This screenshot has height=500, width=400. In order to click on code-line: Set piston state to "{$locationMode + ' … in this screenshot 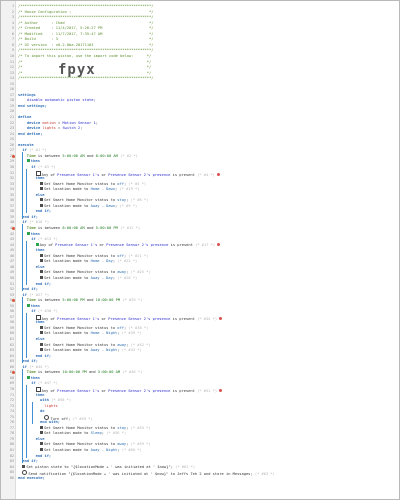, I will do `click(108, 467)`.